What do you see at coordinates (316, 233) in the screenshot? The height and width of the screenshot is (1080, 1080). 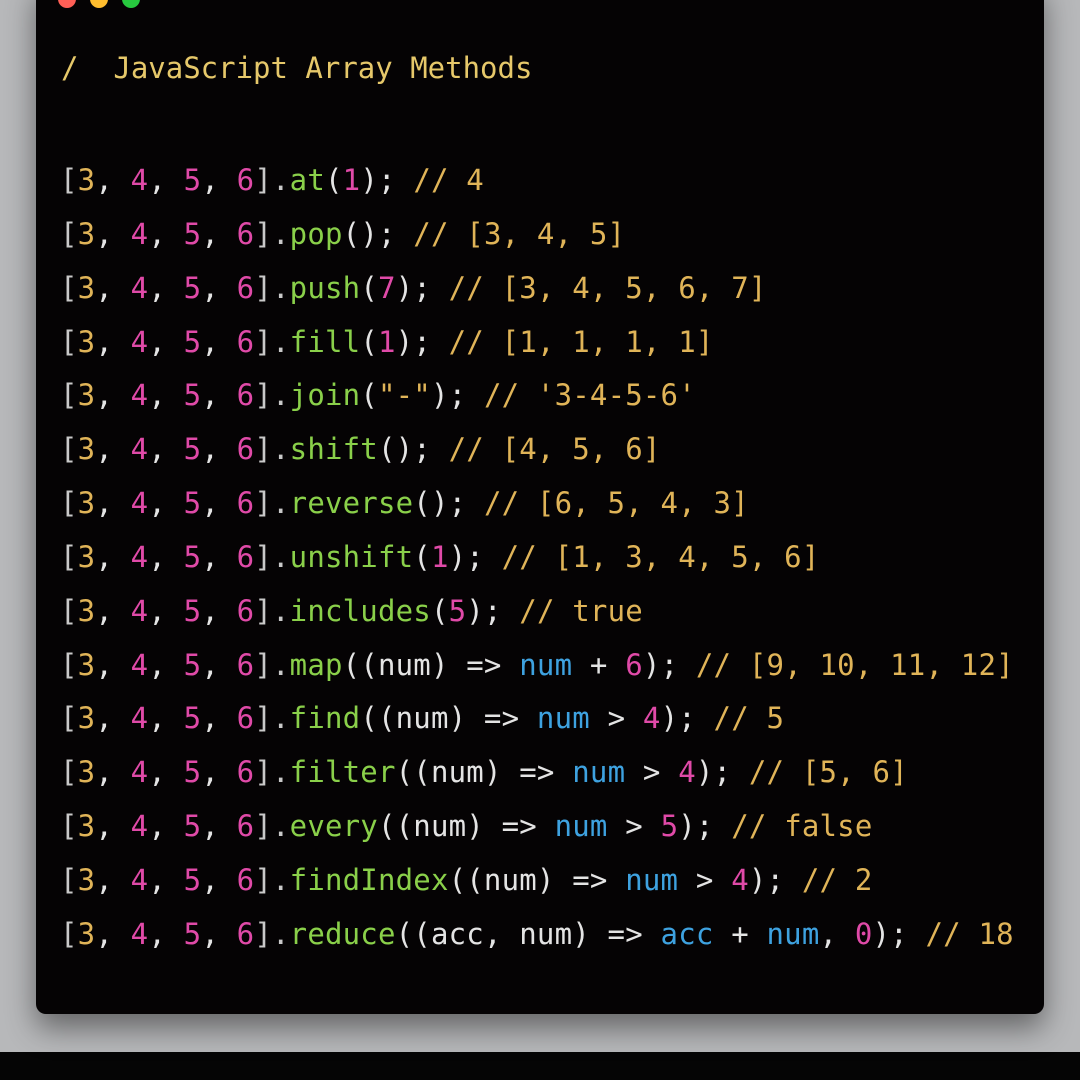 I see `code-token-method: pop` at bounding box center [316, 233].